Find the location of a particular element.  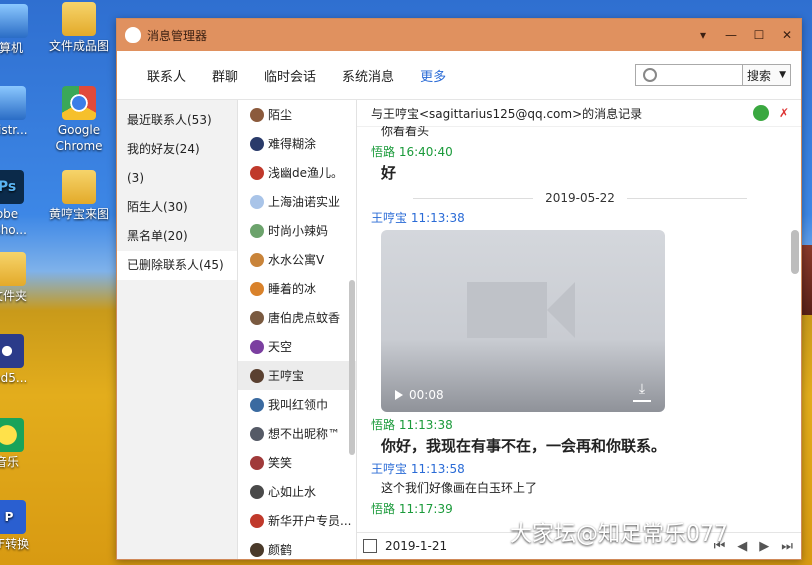

contact-name: 王哼宝 is located at coordinates (286, 376).